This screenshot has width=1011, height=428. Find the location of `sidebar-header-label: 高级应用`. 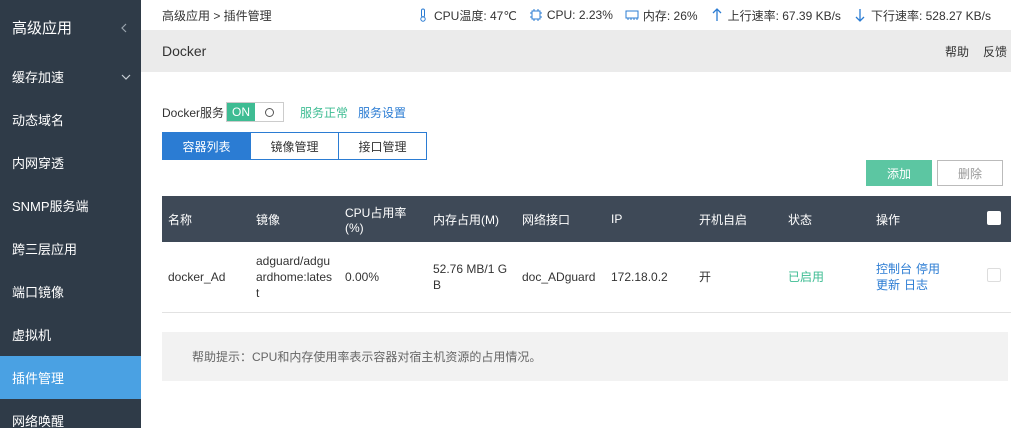

sidebar-header-label: 高级应用 is located at coordinates (42, 28).